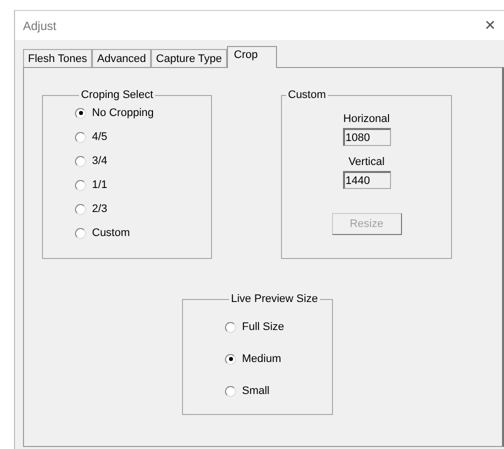 This screenshot has height=449, width=504. I want to click on input-field: 1440, so click(366, 180).